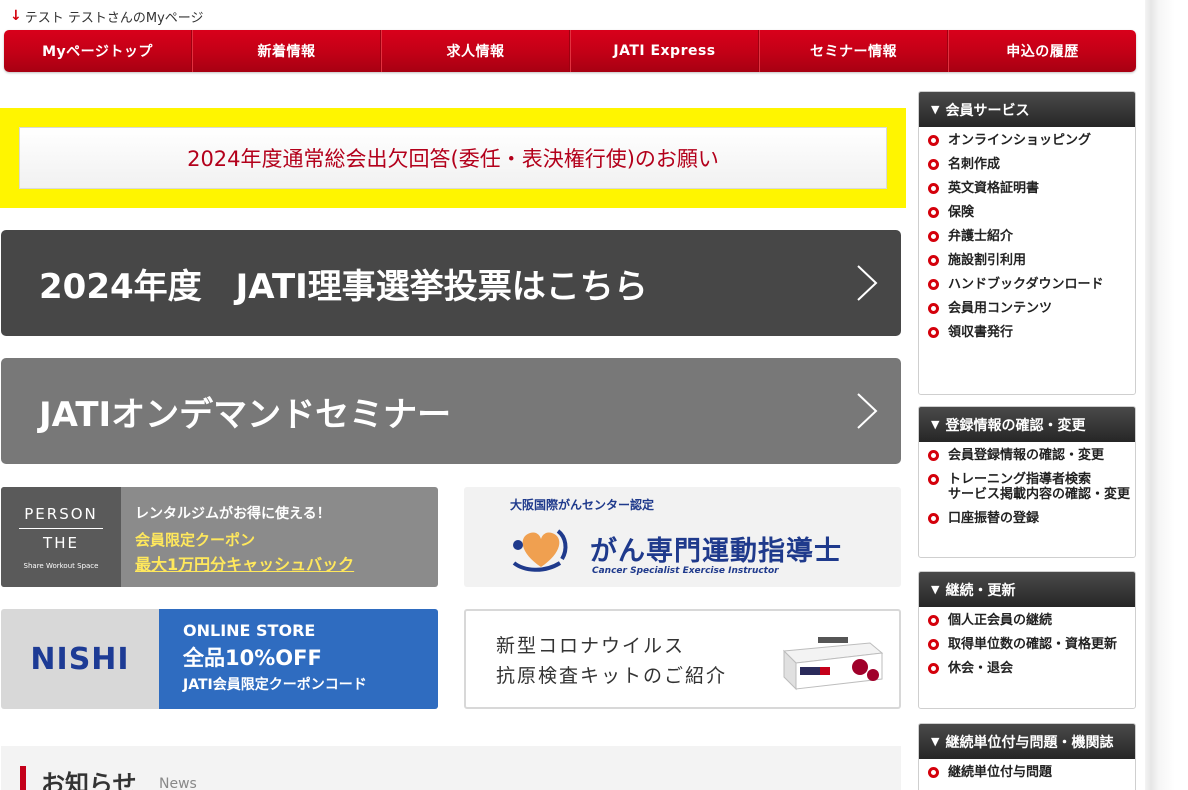 The width and height of the screenshot is (1188, 790). Describe the element at coordinates (833, 664) in the screenshot. I see `test-kit-box-image` at that location.